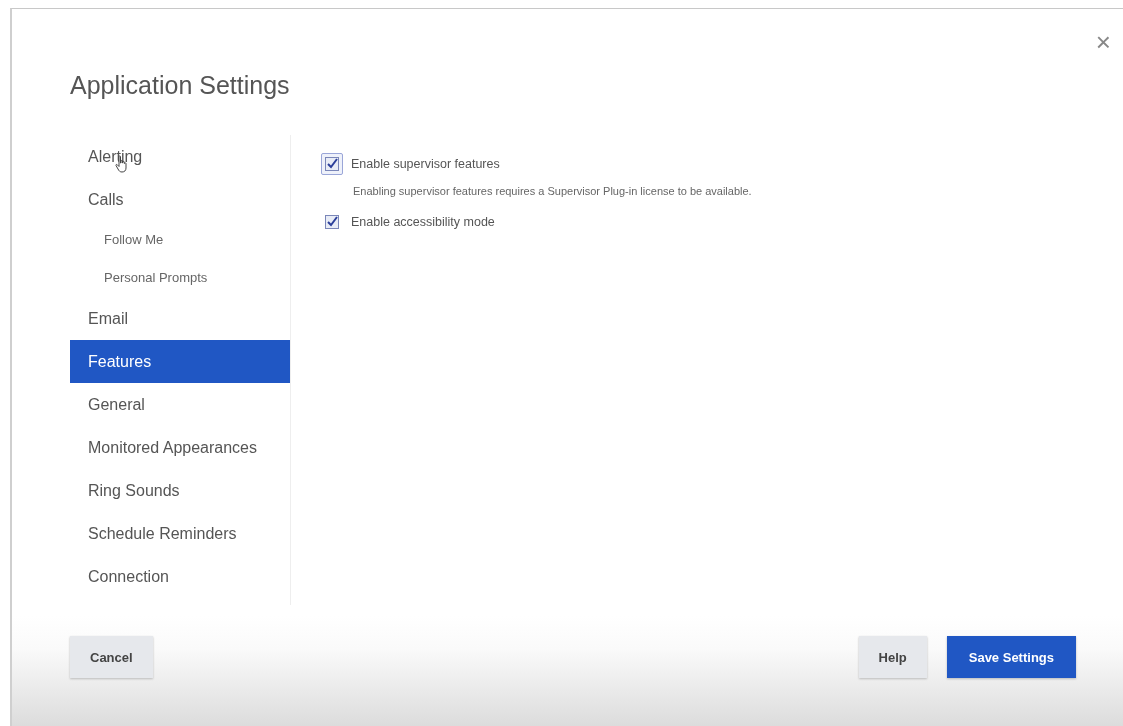 This screenshot has width=1123, height=726. I want to click on sidebar-item: Ring Sounds, so click(180, 490).